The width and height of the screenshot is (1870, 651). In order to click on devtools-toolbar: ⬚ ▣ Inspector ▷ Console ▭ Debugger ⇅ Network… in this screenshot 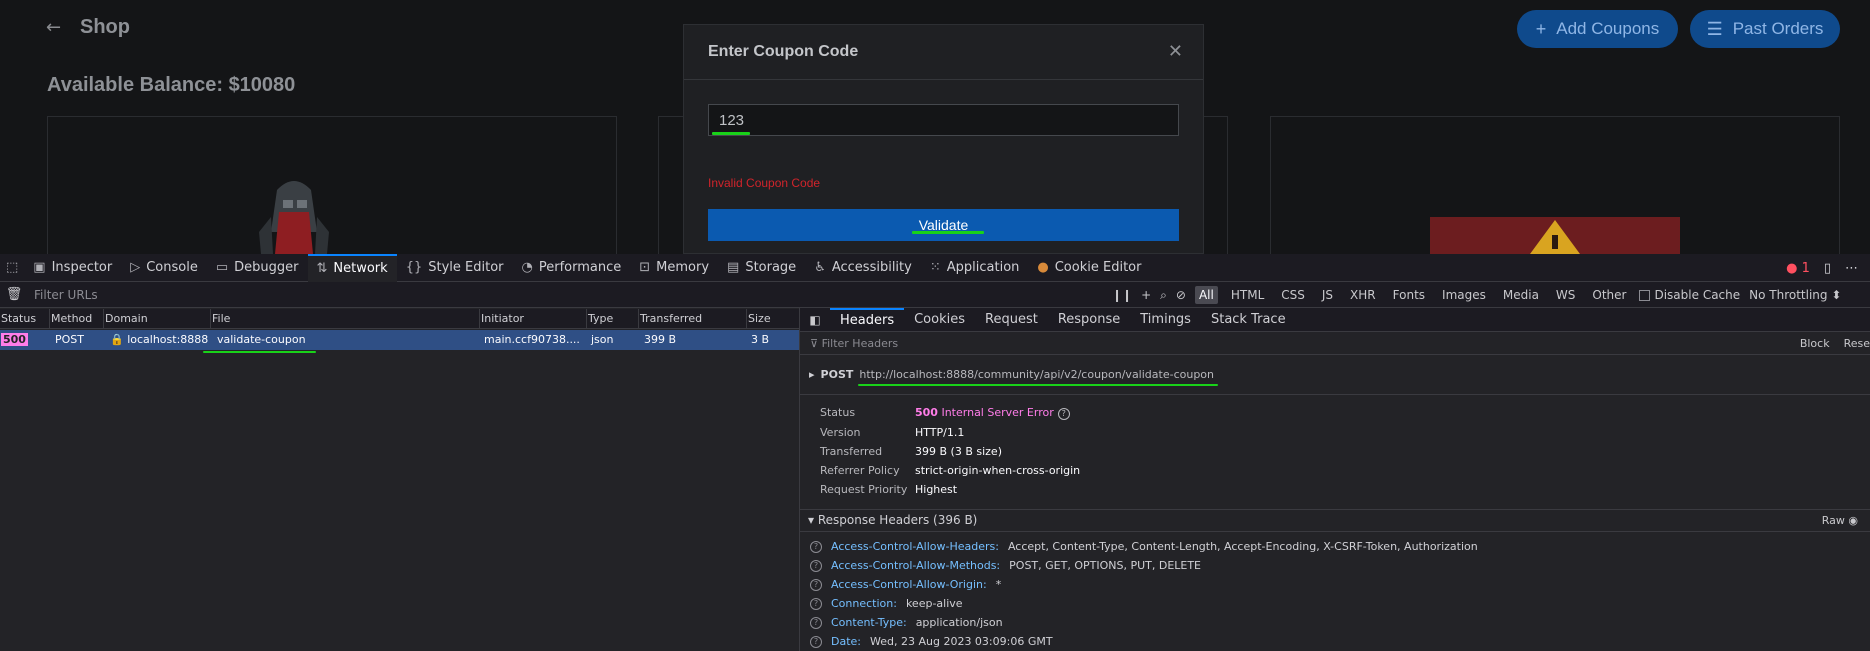, I will do `click(935, 267)`.